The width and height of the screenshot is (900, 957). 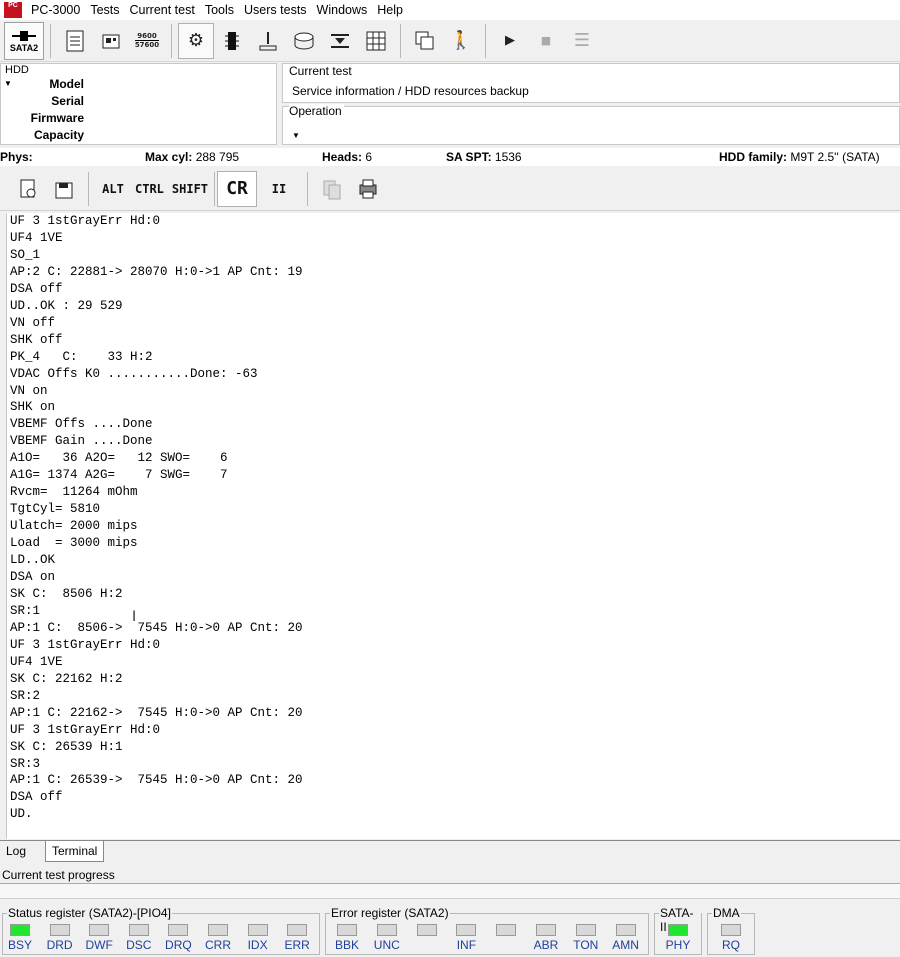 I want to click on ctrl-button: CTRL, so click(x=149, y=189).